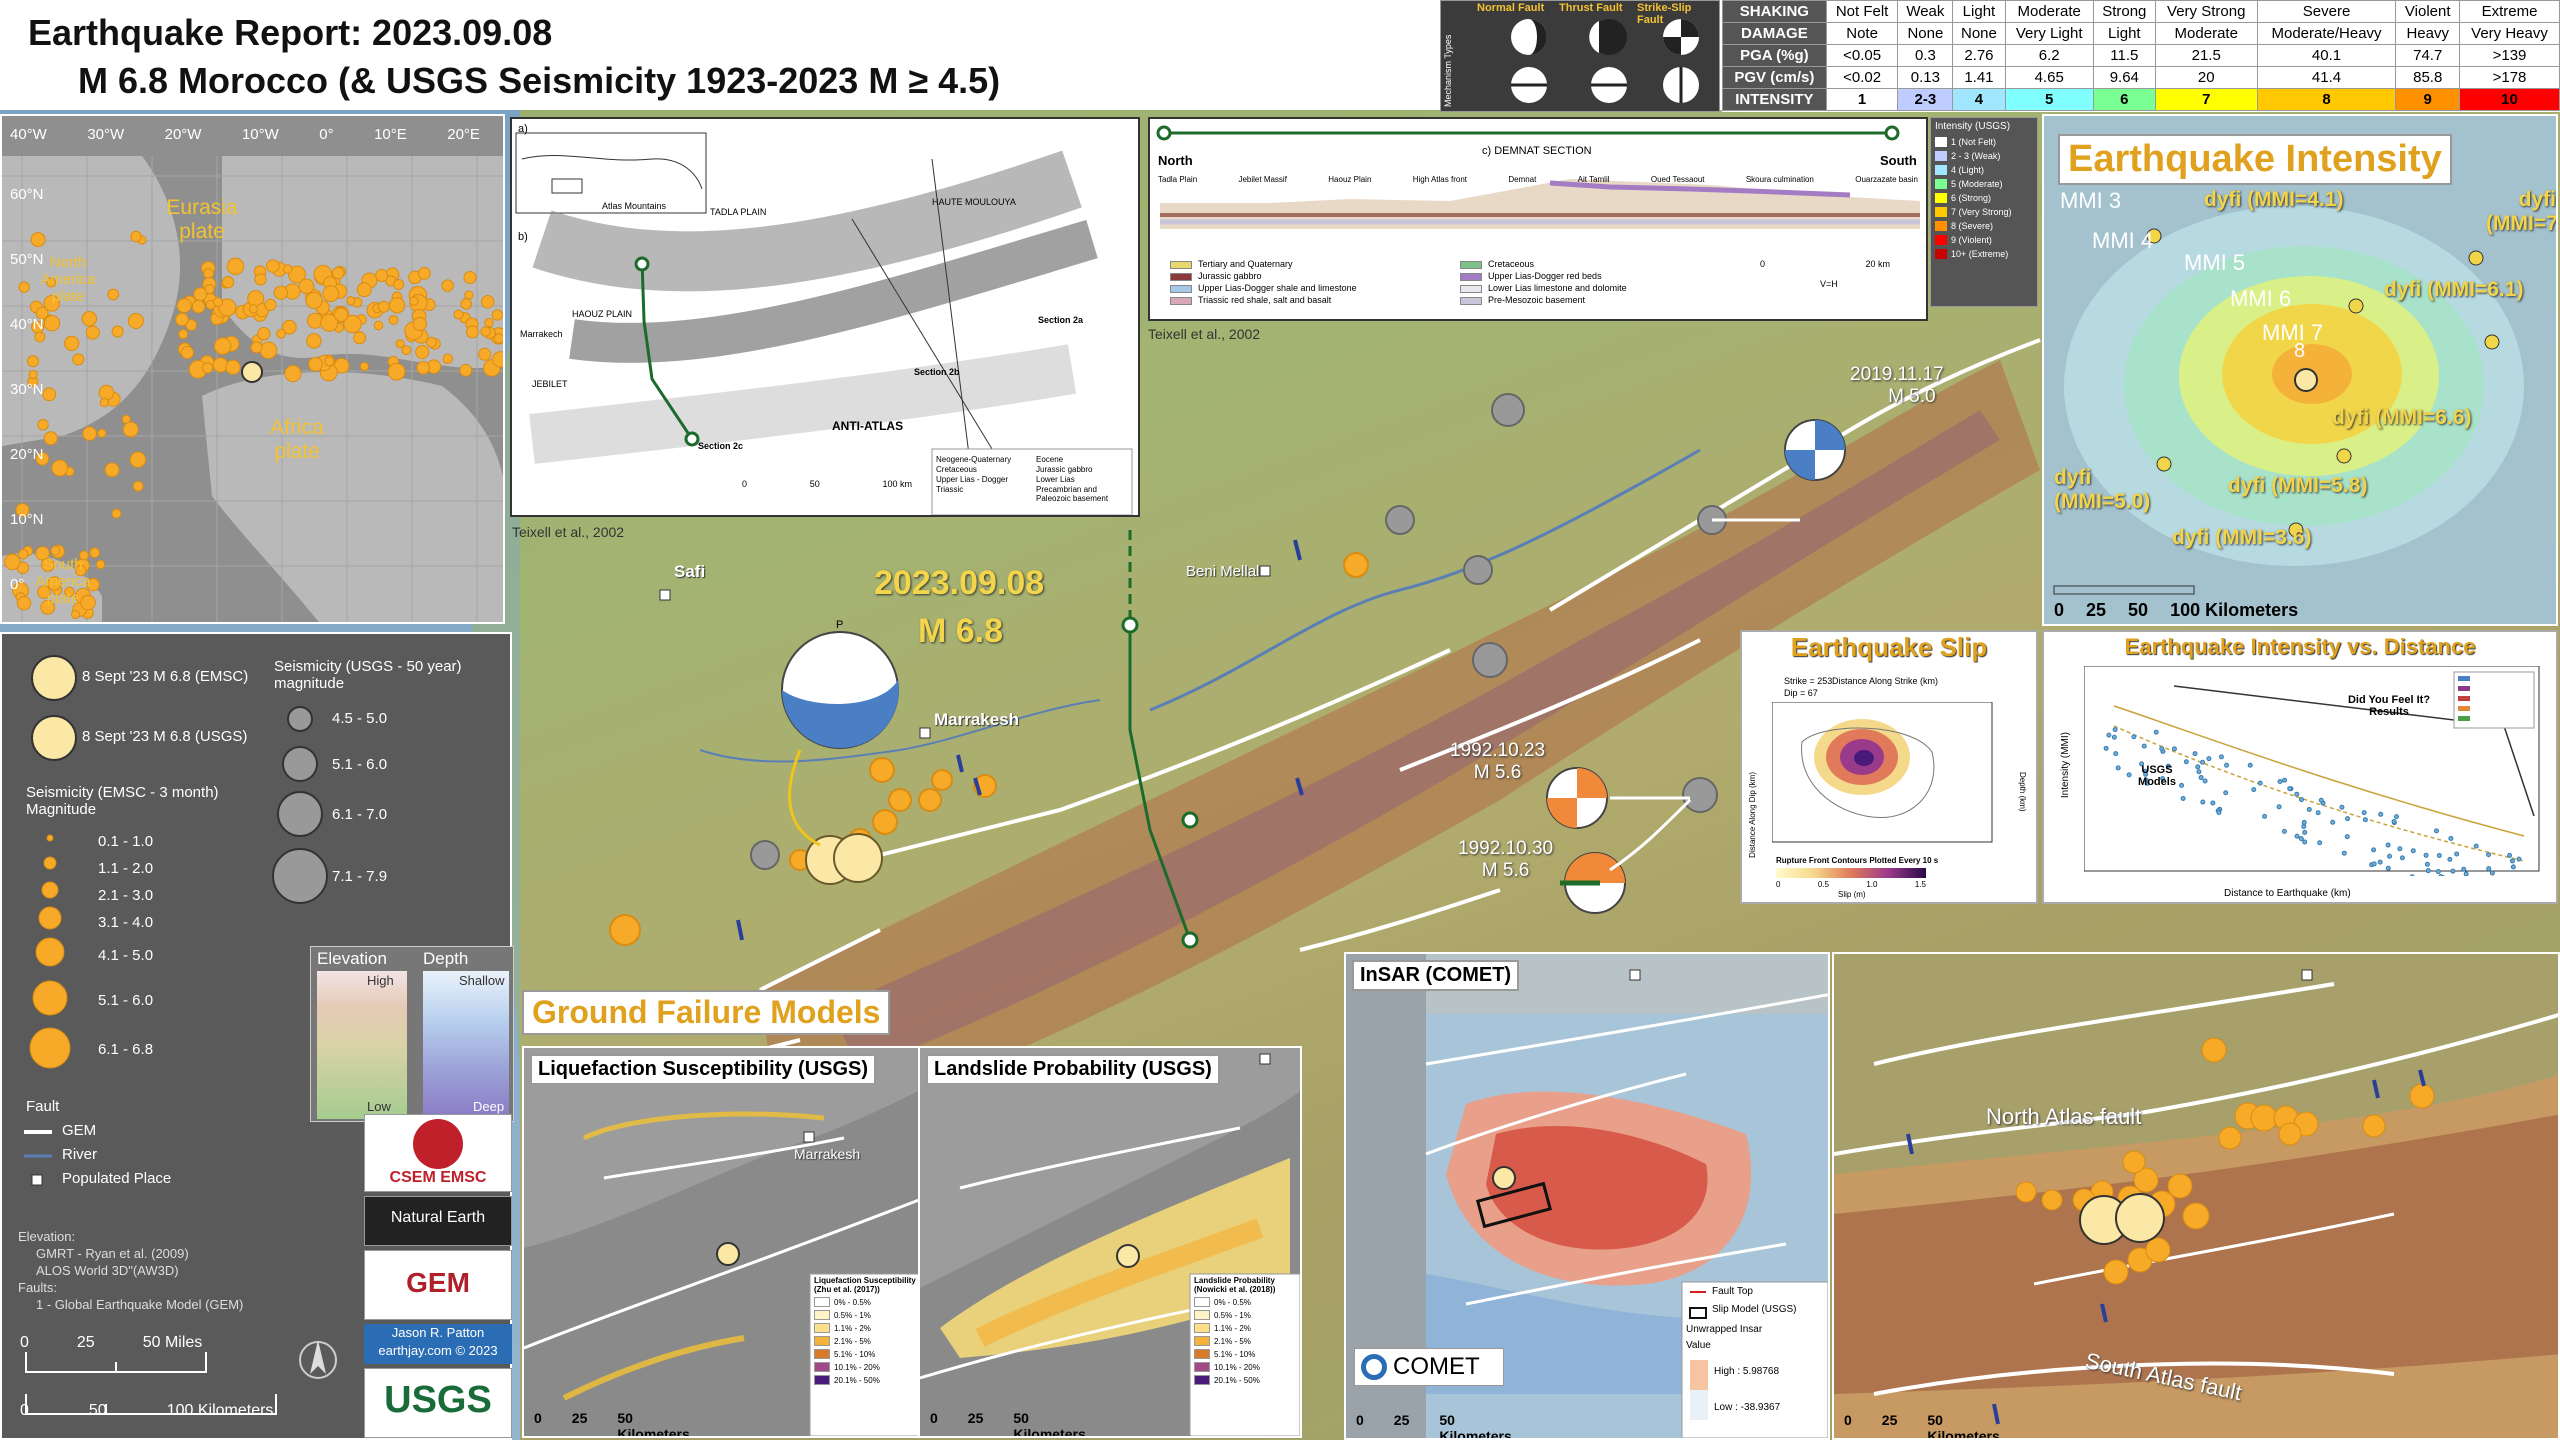  I want to click on zoom-scale-1: 25, so click(1889, 1420).